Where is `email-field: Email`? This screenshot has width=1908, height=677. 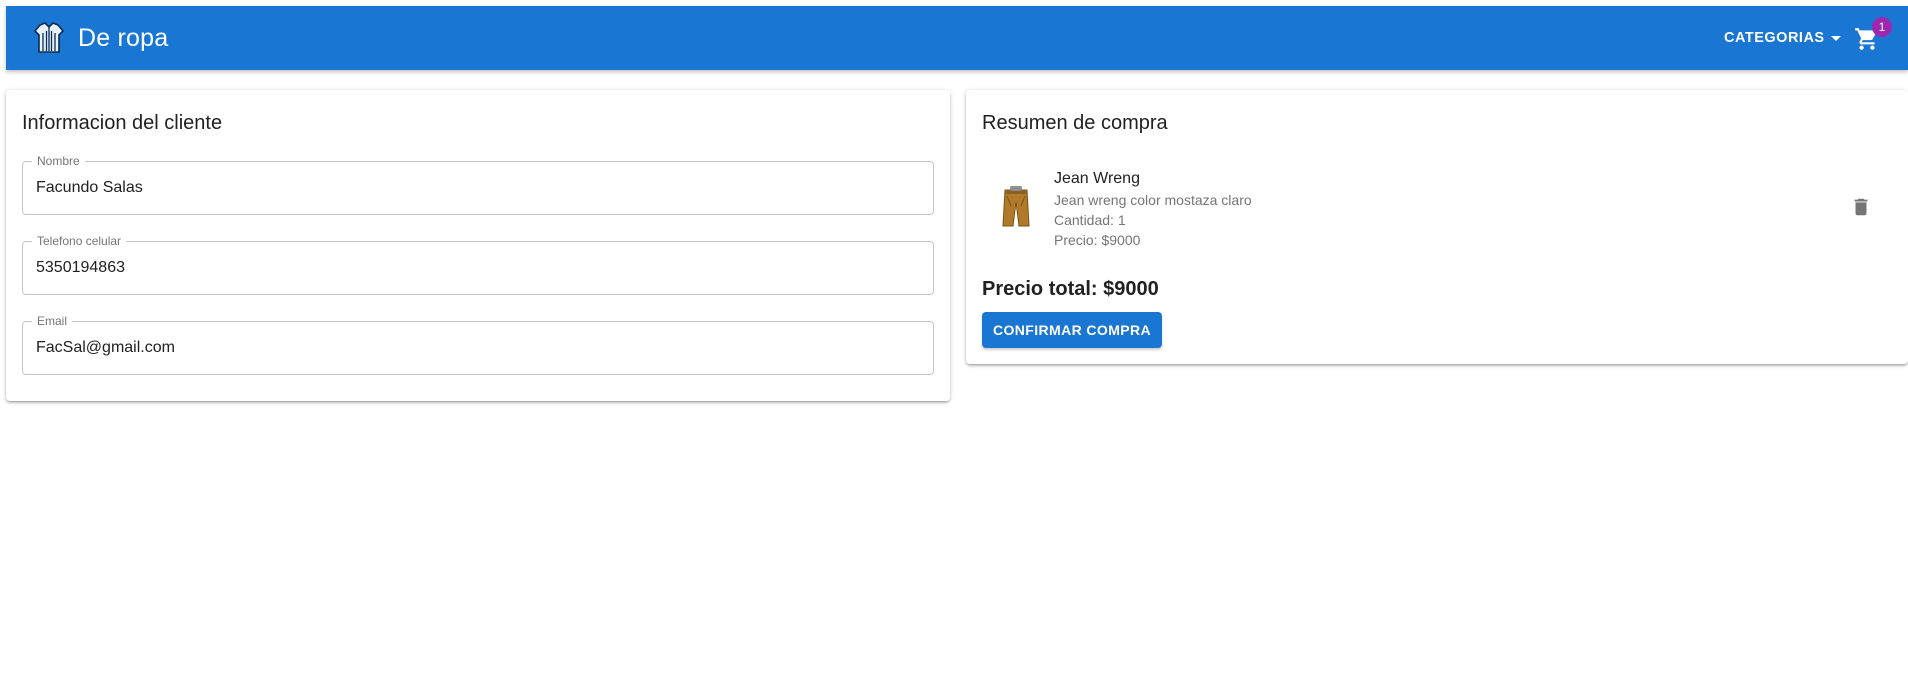 email-field: Email is located at coordinates (478, 344).